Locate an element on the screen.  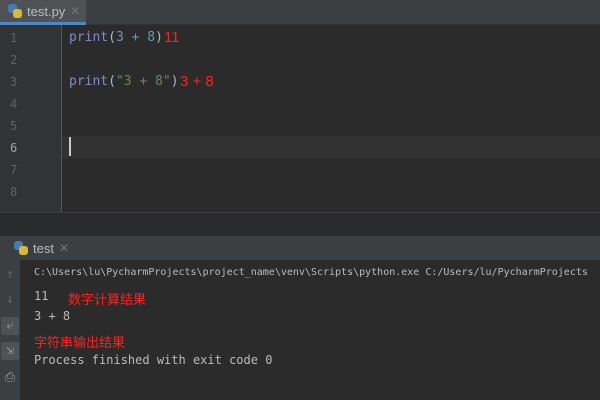
line-gutter: 1 2 3 4 5 6 7 8 is located at coordinates (31, 118).